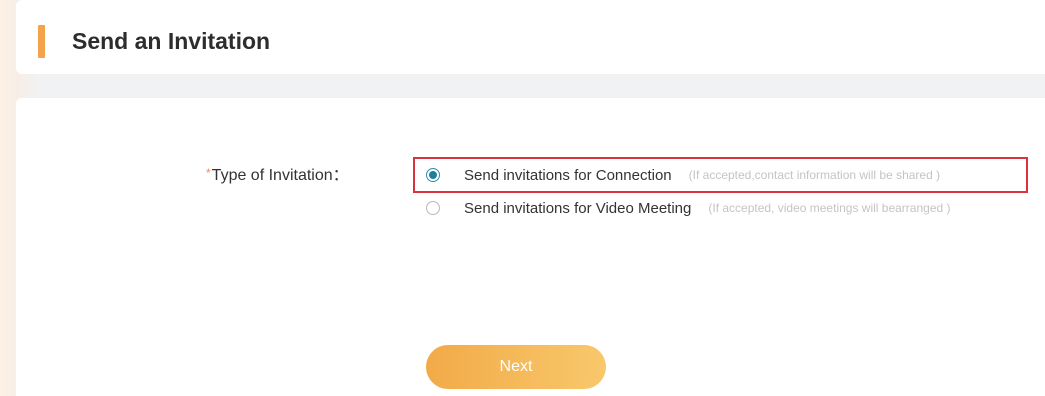 This screenshot has height=396, width=1045. I want to click on invitation-type-label: *Type of Invitation：, so click(277, 174).